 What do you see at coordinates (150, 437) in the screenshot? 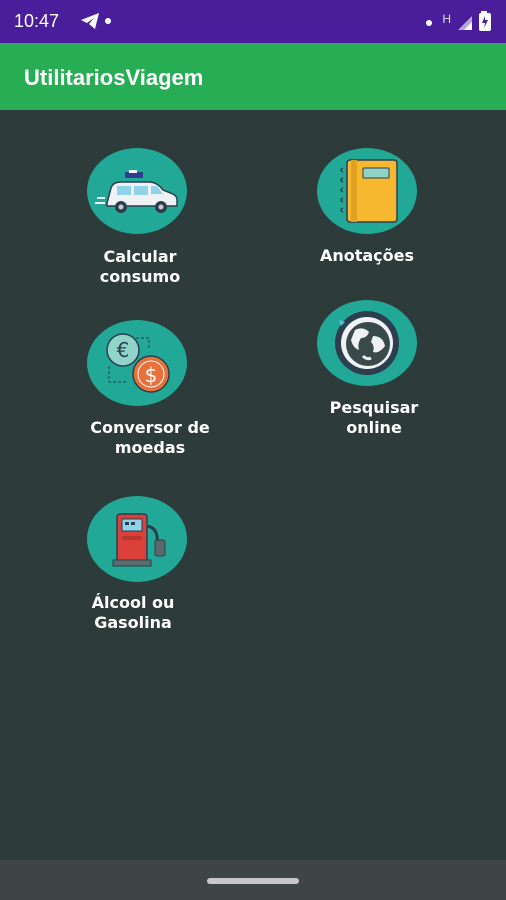
I see `conversor-de-moedas-label: Conversor de moedas` at bounding box center [150, 437].